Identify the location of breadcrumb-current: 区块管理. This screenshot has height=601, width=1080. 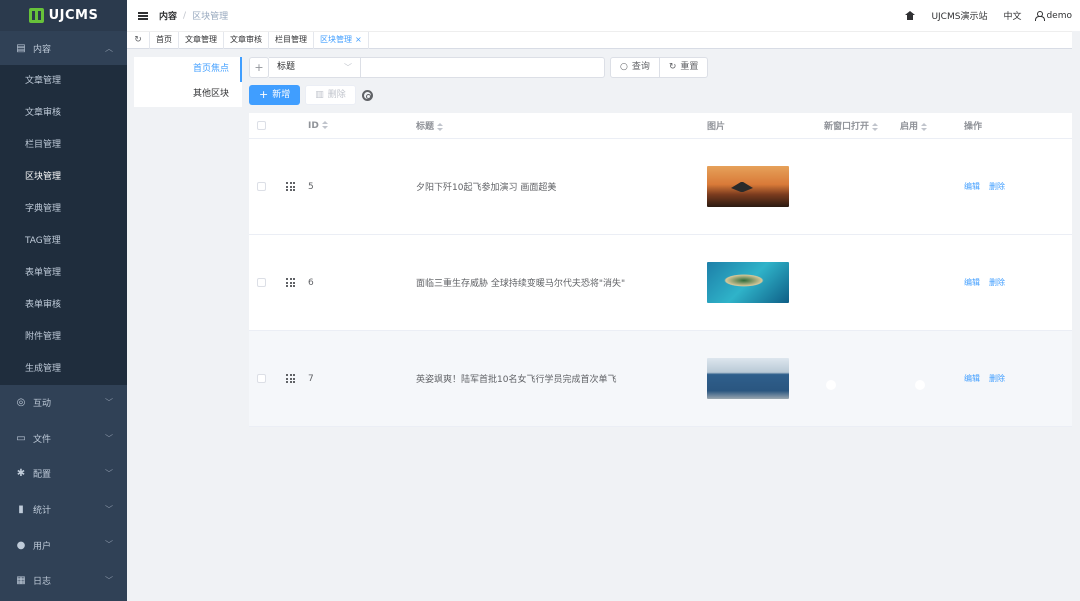
(210, 17).